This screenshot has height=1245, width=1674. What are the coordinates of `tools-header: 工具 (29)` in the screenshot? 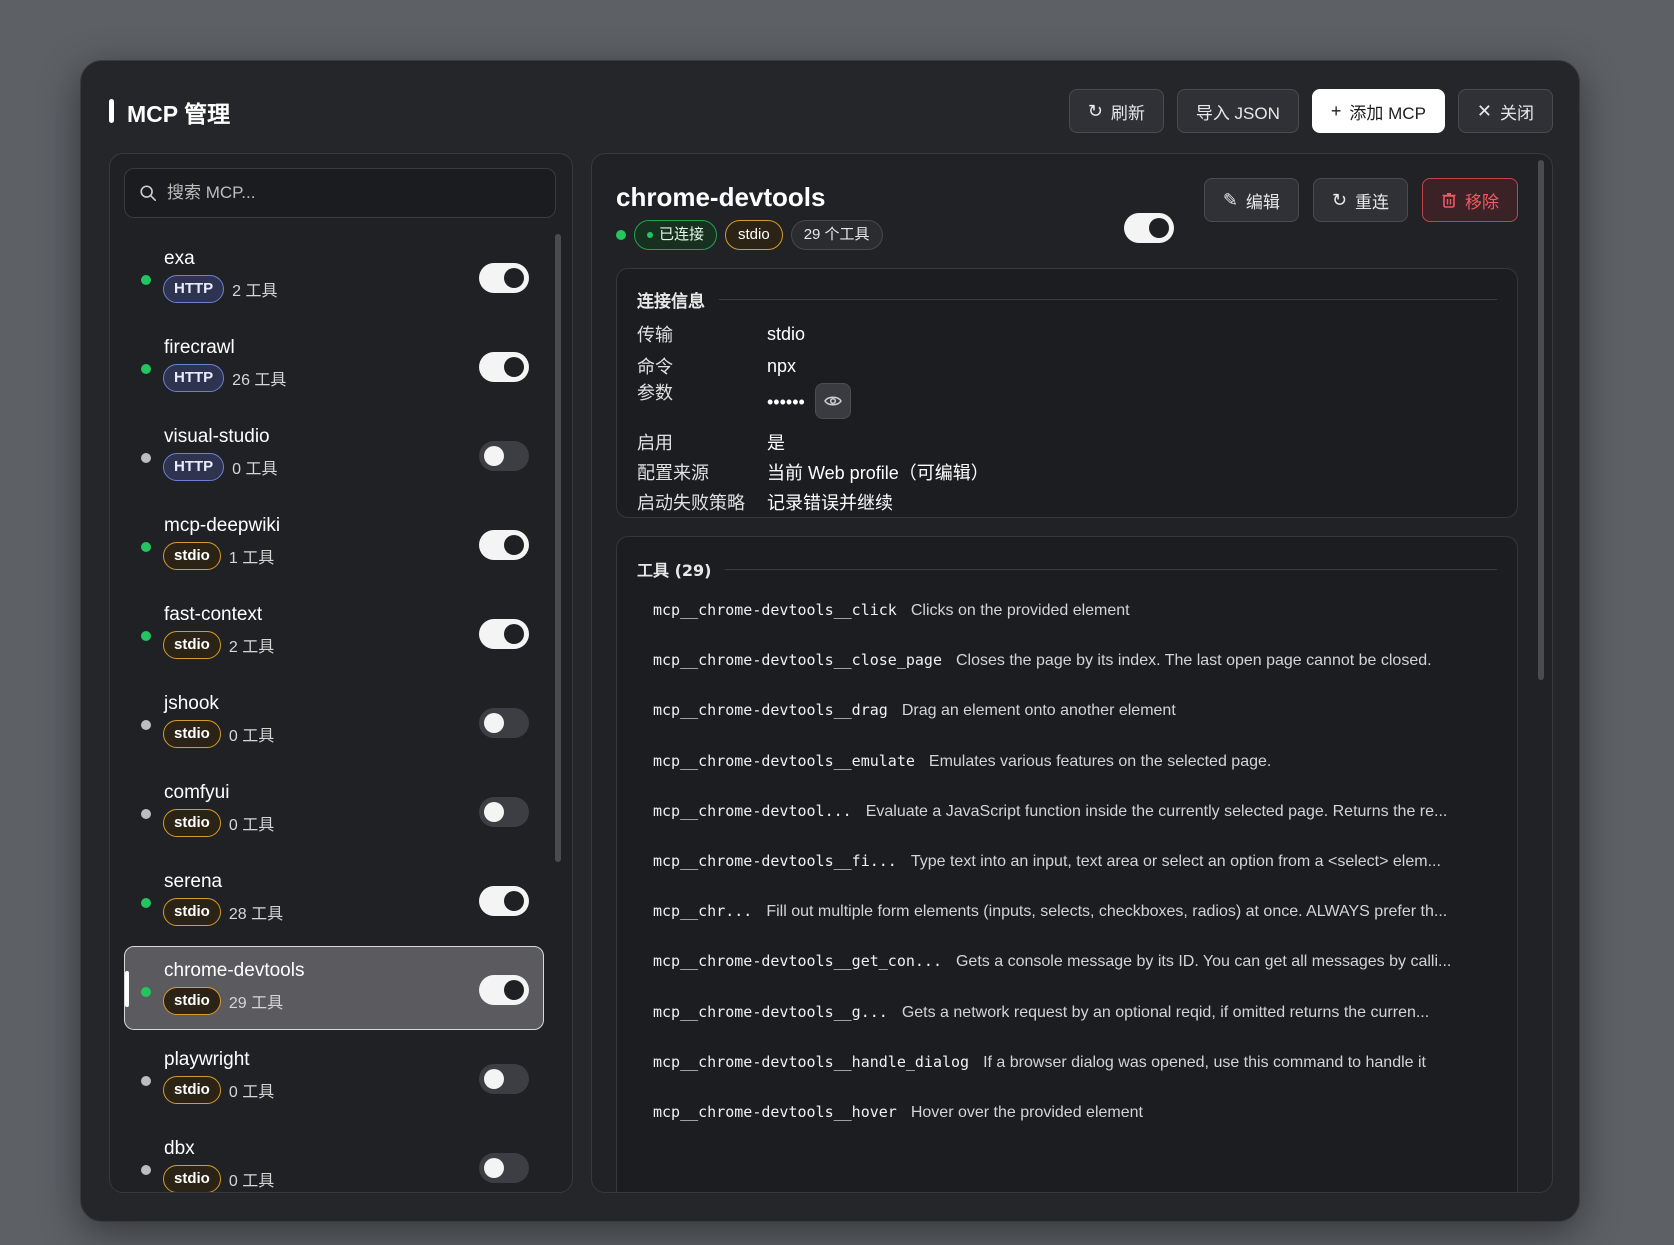 It's located at (1067, 569).